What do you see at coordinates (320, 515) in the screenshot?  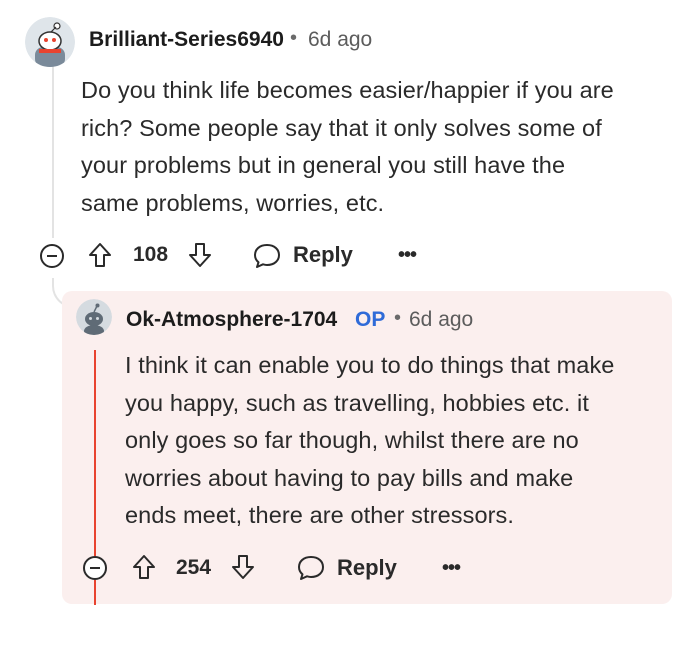 I see `reply-body-line: ends meet, there are other stressors.` at bounding box center [320, 515].